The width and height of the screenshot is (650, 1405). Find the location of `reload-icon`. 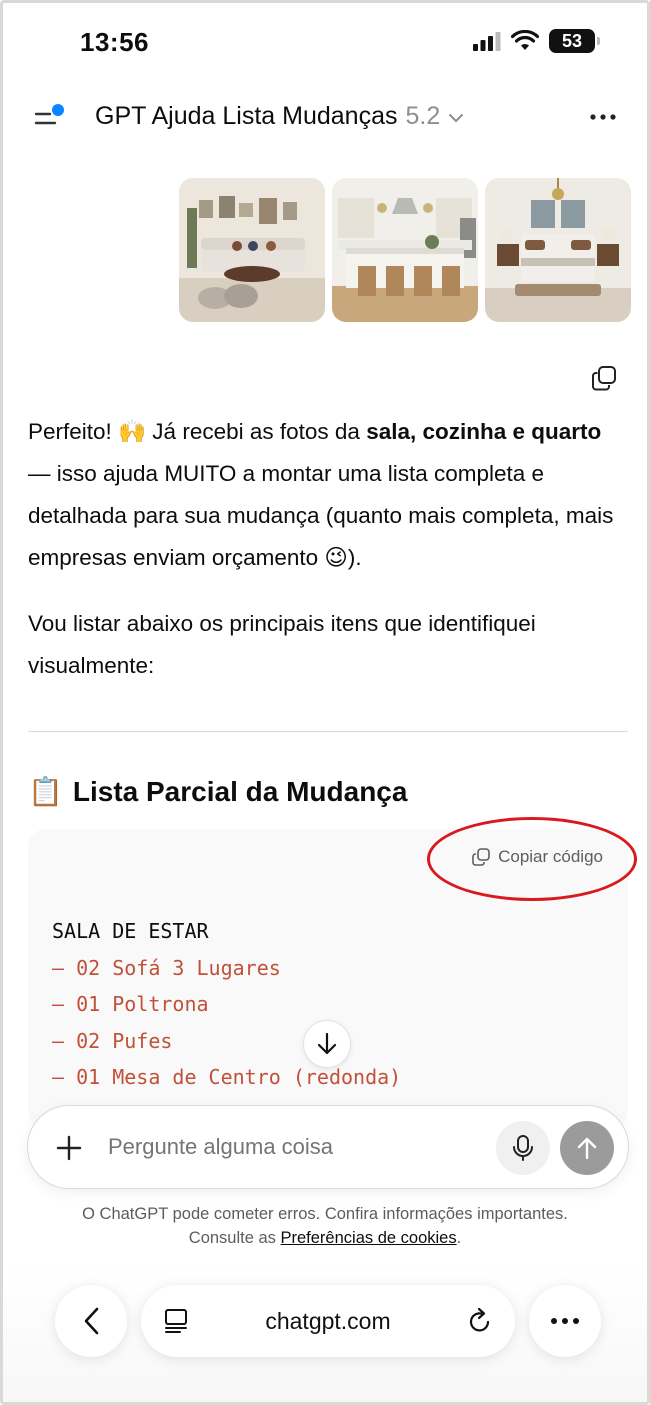

reload-icon is located at coordinates (480, 1321).